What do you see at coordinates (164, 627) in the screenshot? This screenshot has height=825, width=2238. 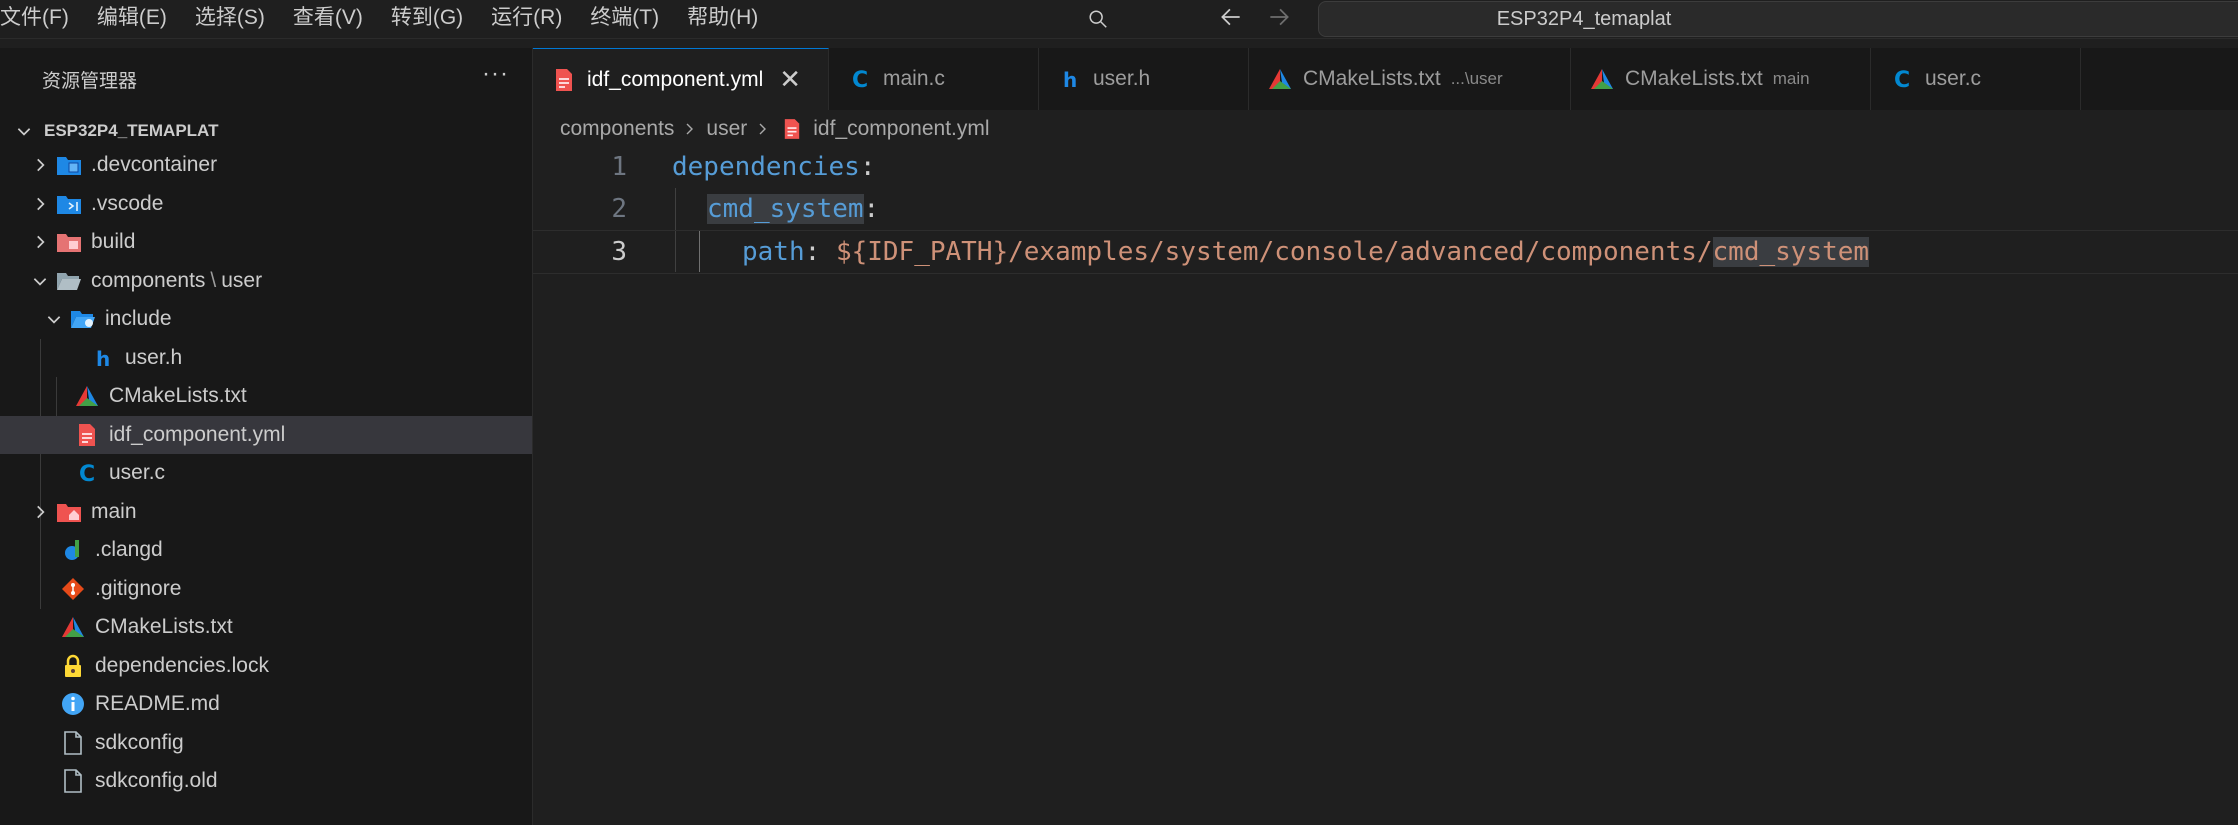 I see `tree-item-label: CMakeLists.txt` at bounding box center [164, 627].